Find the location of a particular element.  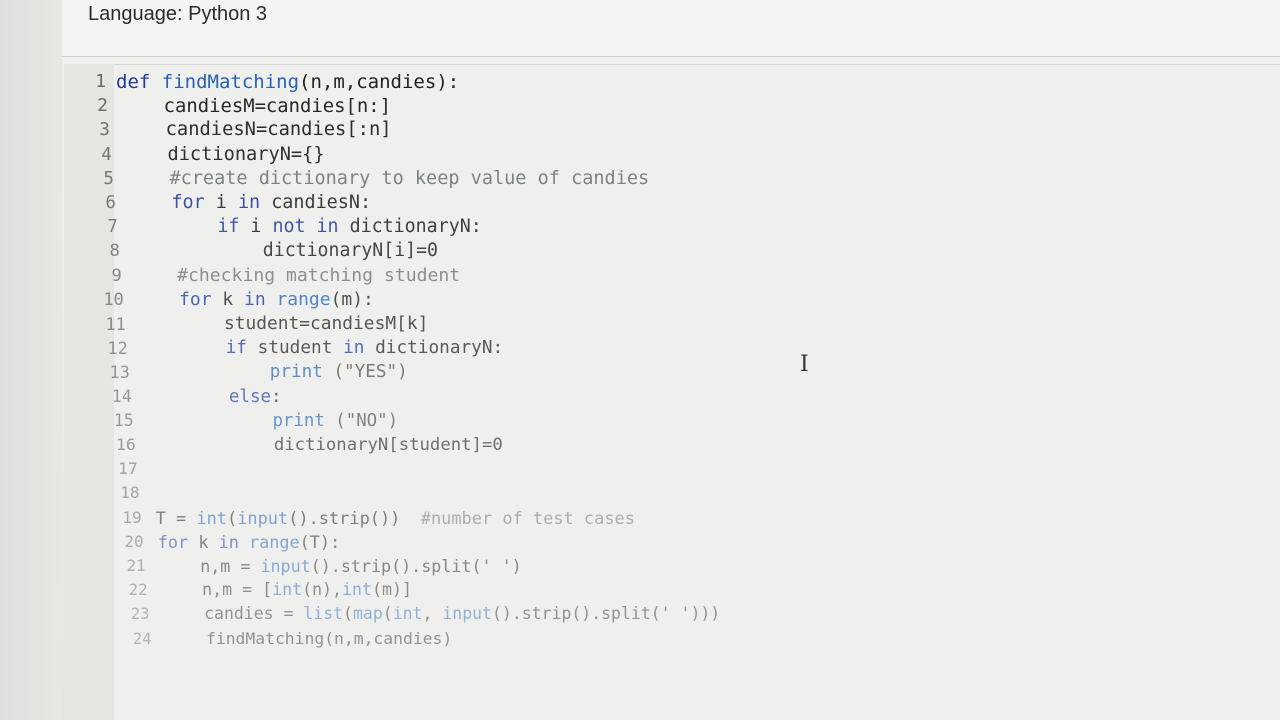

code-token: print is located at coordinates (304, 420).